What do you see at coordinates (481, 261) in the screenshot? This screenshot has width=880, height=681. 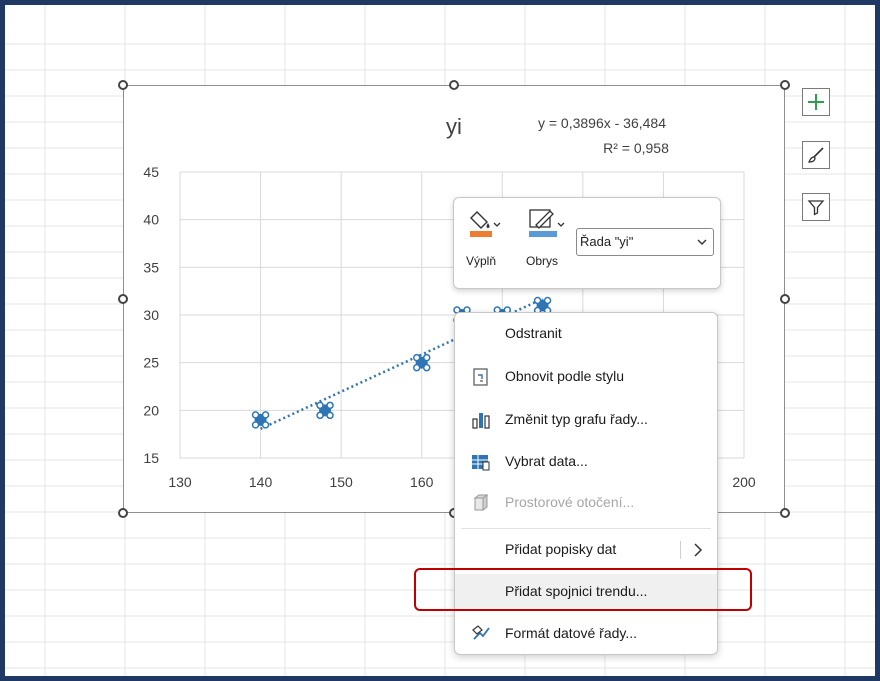 I see `fill-label: Výplň` at bounding box center [481, 261].